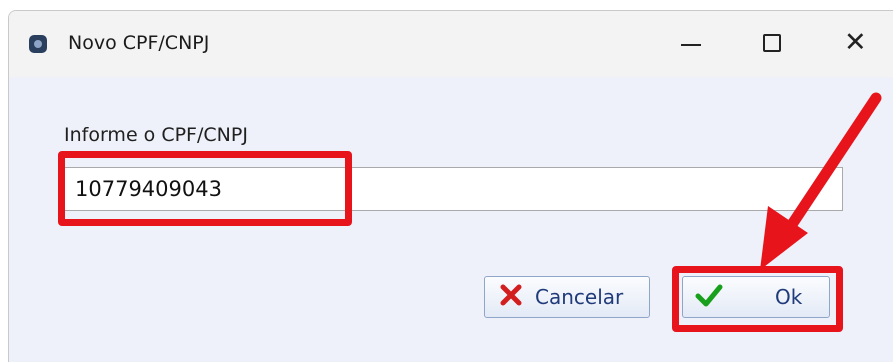  I want to click on close-icon: ✕, so click(855, 42).